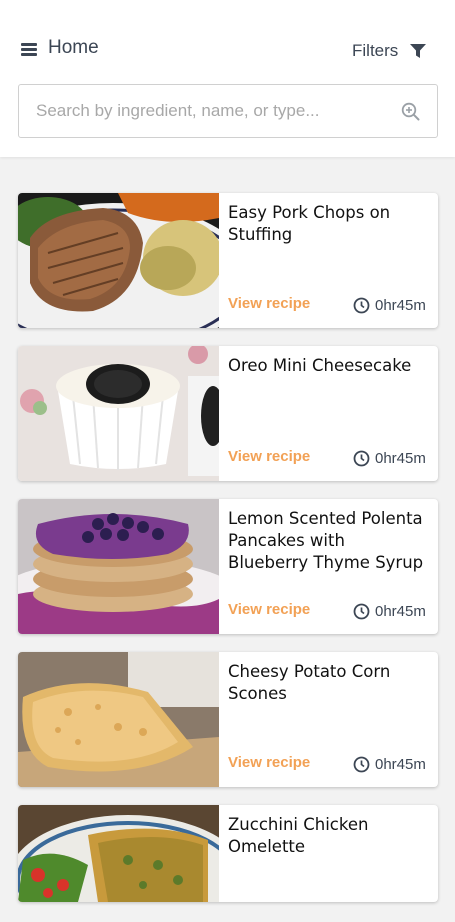 This screenshot has height=922, width=455. What do you see at coordinates (298, 835) in the screenshot?
I see `recipe-title: Zucchini Chicken Omelette` at bounding box center [298, 835].